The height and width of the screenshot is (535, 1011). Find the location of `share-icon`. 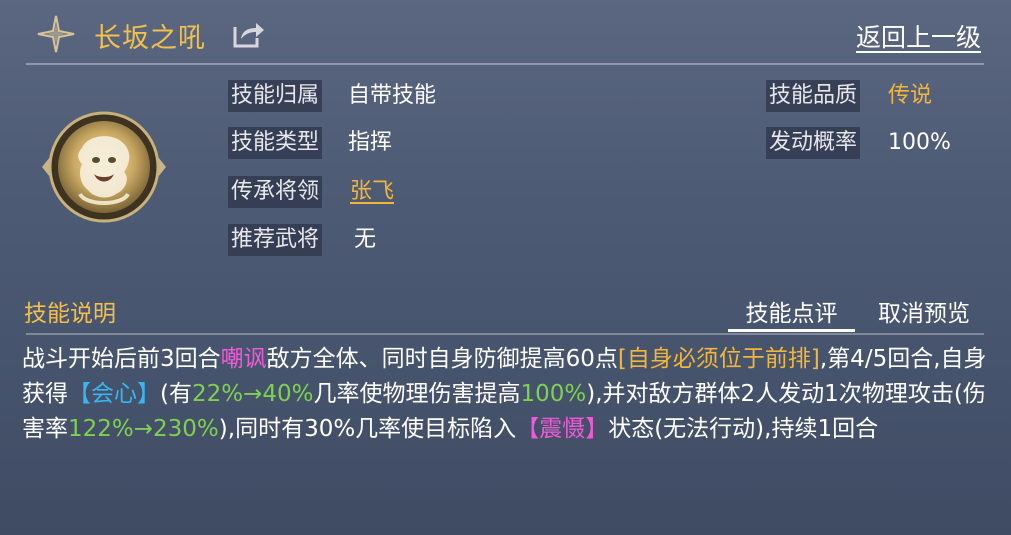

share-icon is located at coordinates (249, 34).